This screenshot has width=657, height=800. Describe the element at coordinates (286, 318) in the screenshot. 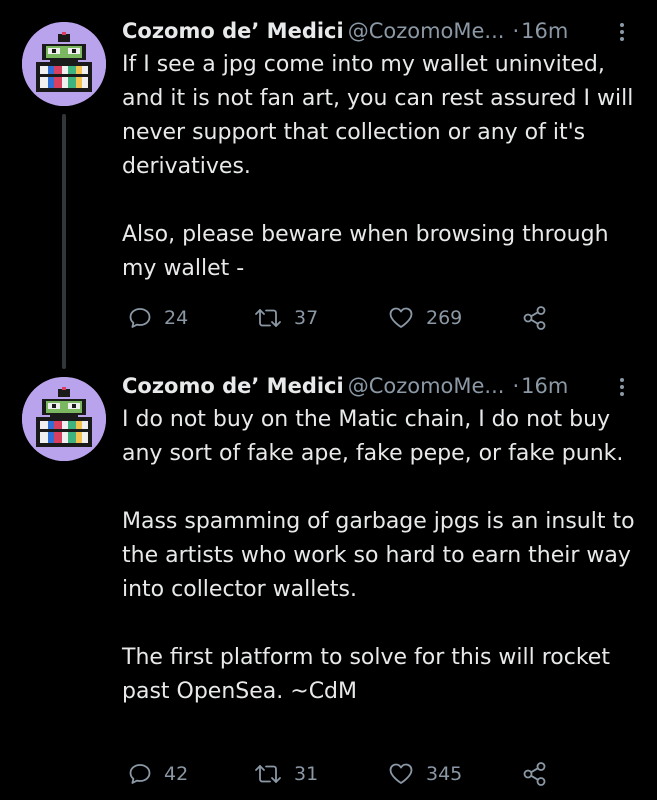

I see `retweet-button: 37` at that location.